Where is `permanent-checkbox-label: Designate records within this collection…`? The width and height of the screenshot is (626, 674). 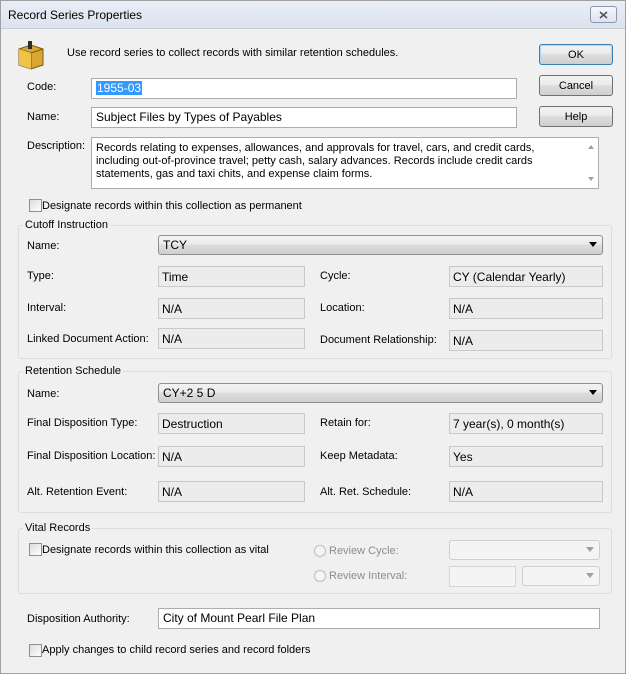
permanent-checkbox-label: Designate records within this collection… is located at coordinates (172, 206).